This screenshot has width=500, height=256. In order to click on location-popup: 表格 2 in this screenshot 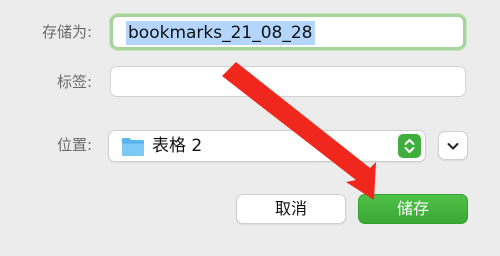, I will do `click(267, 146)`.